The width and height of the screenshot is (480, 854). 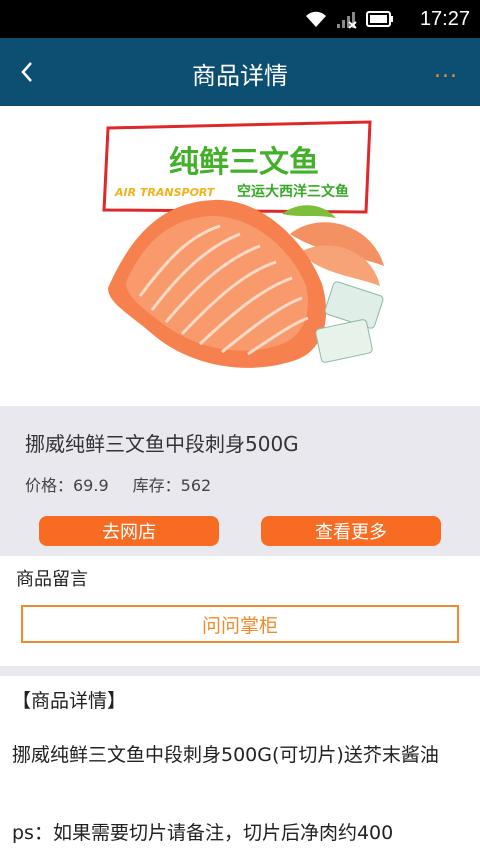 What do you see at coordinates (316, 21) in the screenshot?
I see `wifi-icon` at bounding box center [316, 21].